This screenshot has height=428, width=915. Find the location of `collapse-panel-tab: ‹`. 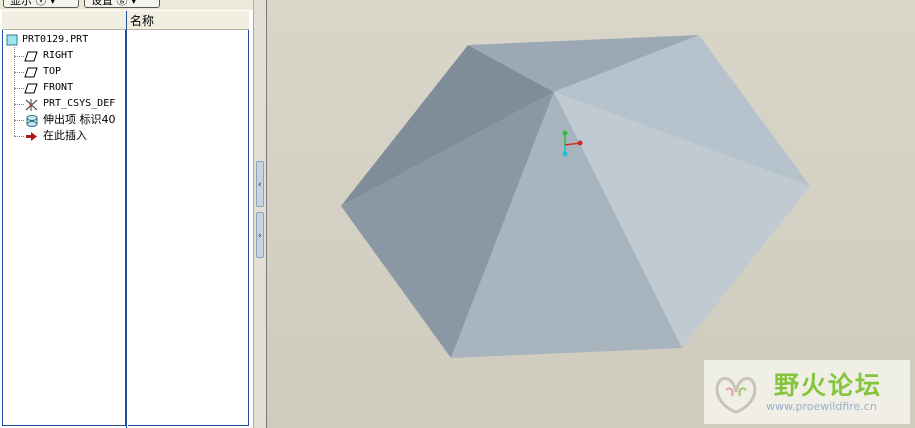

collapse-panel-tab: ‹ is located at coordinates (260, 184).